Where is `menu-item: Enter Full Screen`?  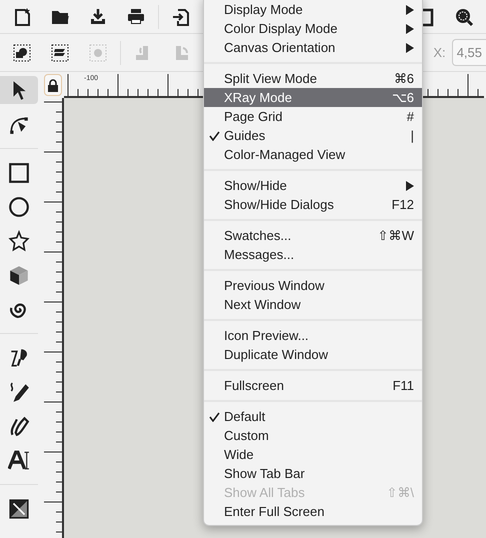
menu-item: Enter Full Screen is located at coordinates (313, 511).